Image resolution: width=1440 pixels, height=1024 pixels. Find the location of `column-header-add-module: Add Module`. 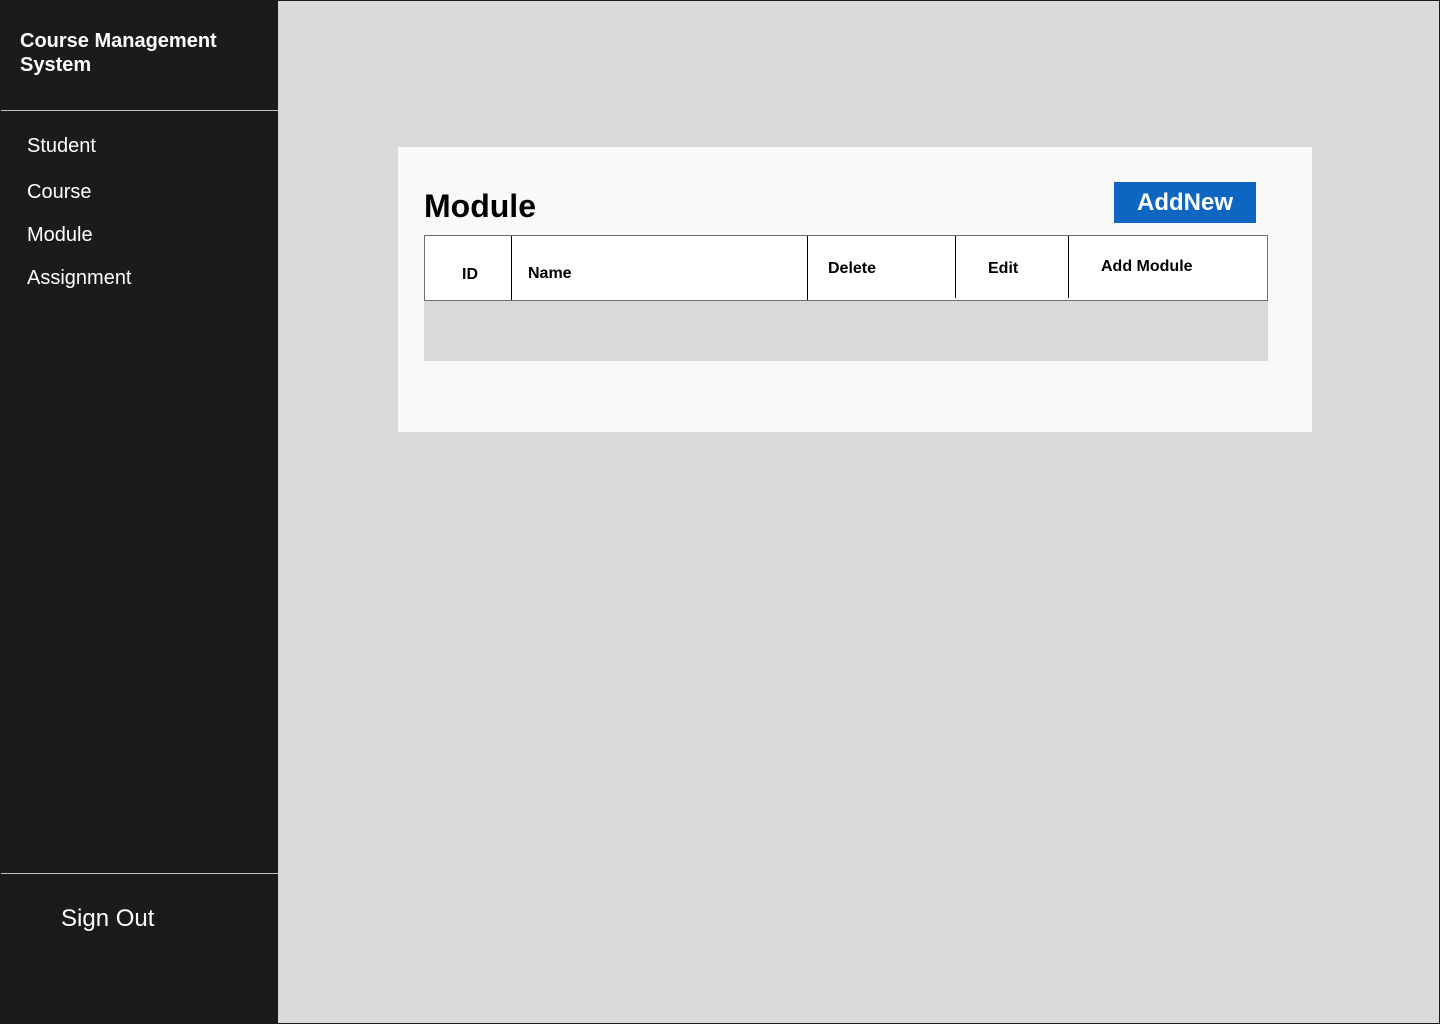

column-header-add-module: Add Module is located at coordinates (1168, 268).